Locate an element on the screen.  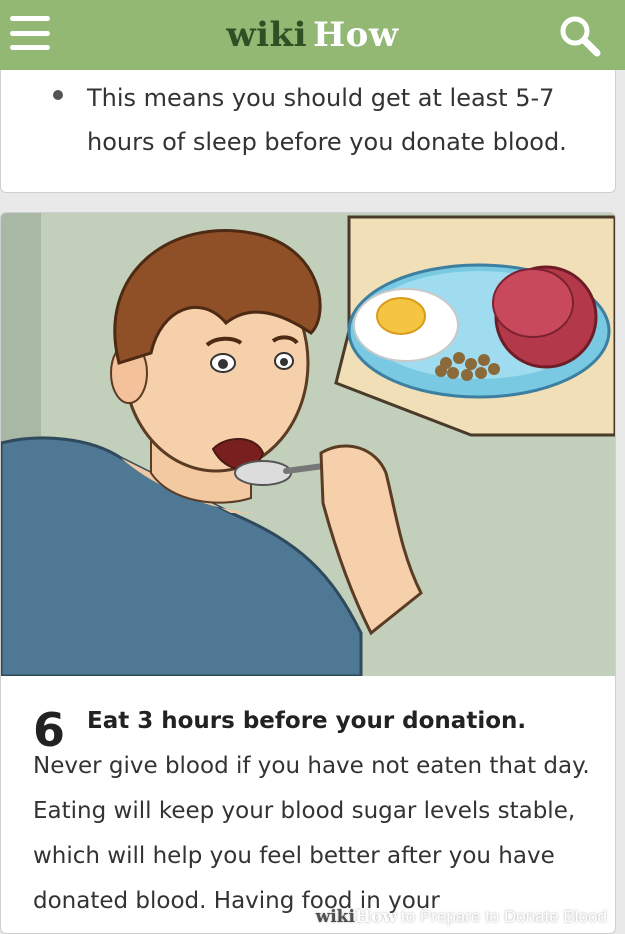
hamburger-menu-icon is located at coordinates (30, 33).